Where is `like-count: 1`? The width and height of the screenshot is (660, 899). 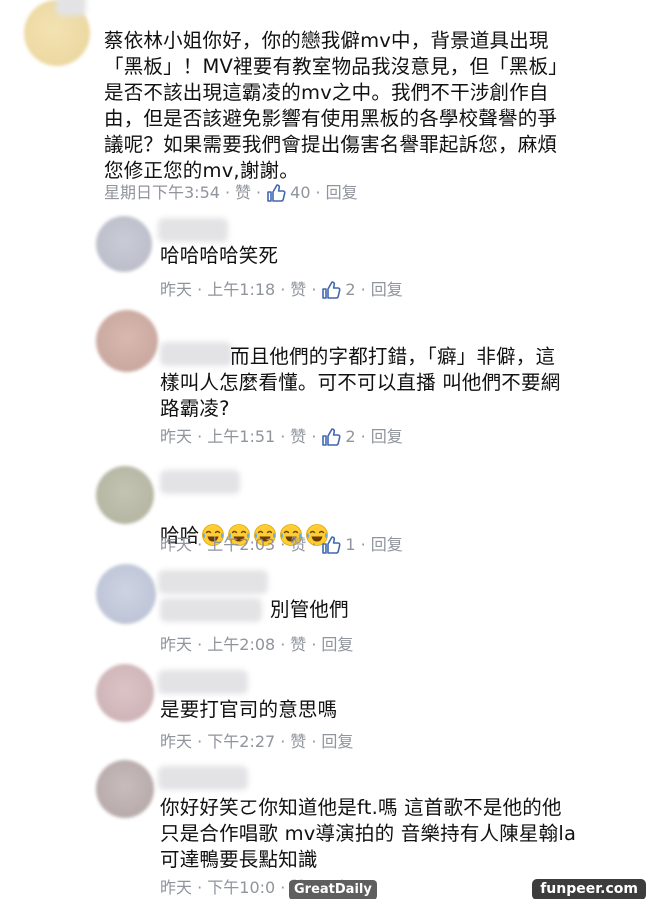 like-count: 1 is located at coordinates (350, 545).